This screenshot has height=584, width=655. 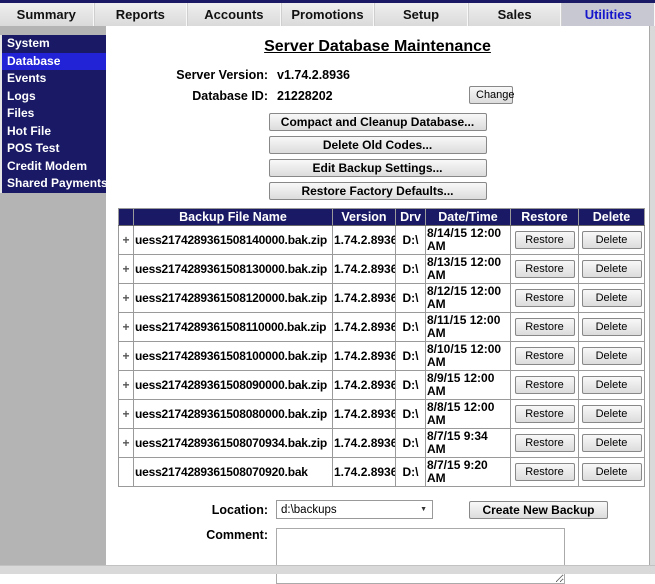 What do you see at coordinates (468, 385) in the screenshot?
I see `backup-datetime: 8/9/15 12:00 AM` at bounding box center [468, 385].